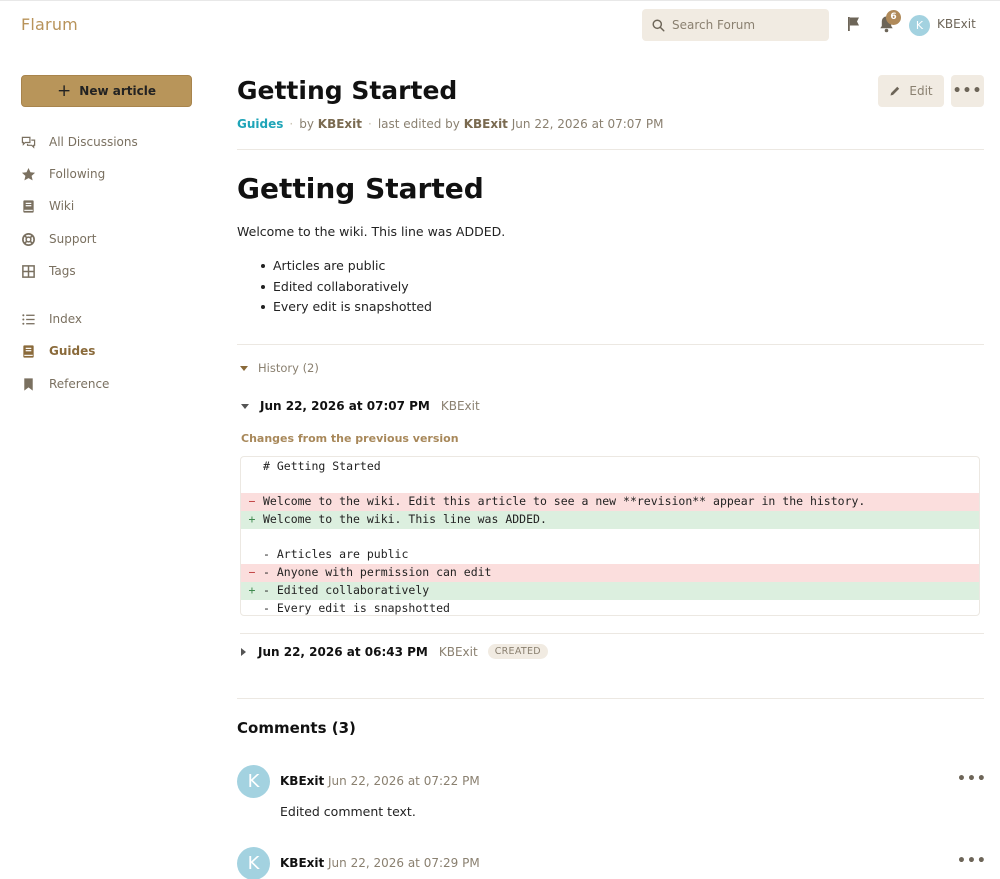 Image resolution: width=1000 pixels, height=879 pixels. I want to click on user-avatar: K, so click(919, 25).